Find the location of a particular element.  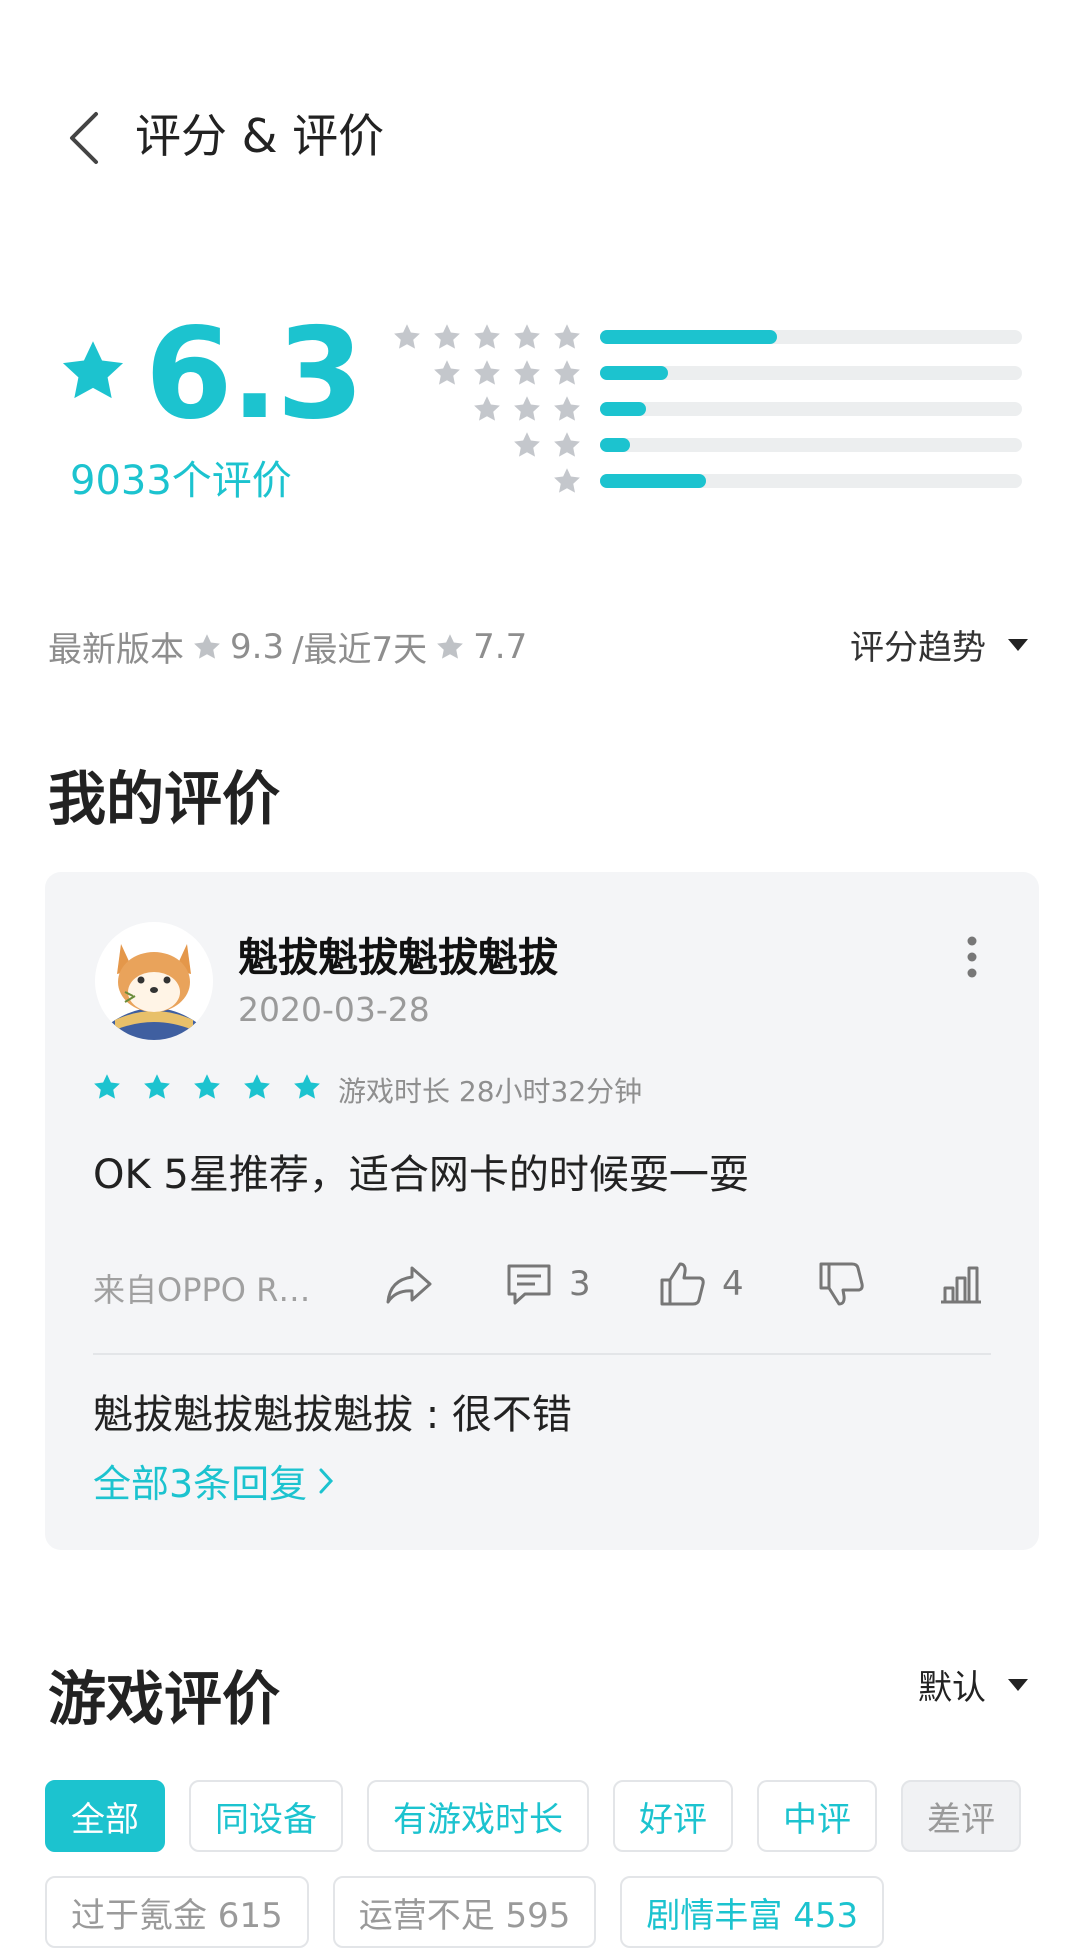

rating-score: 6.3 is located at coordinates (254, 373).